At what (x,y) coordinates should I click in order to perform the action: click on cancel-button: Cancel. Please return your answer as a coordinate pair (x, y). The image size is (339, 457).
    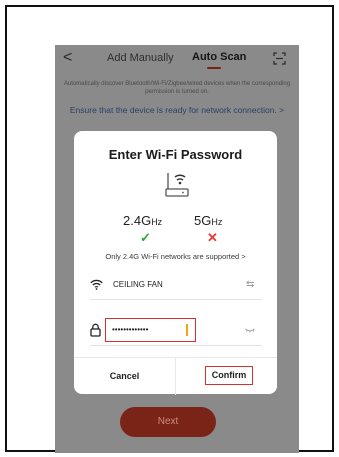
    Looking at the image, I should click on (124, 376).